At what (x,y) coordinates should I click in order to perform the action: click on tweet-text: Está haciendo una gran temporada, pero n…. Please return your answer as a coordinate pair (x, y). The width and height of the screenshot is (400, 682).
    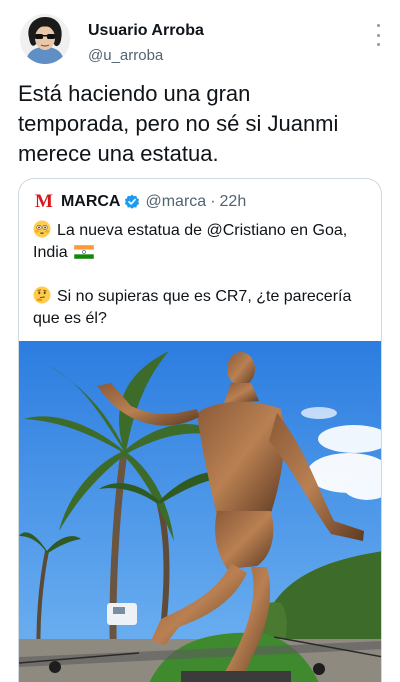
    Looking at the image, I should click on (178, 123).